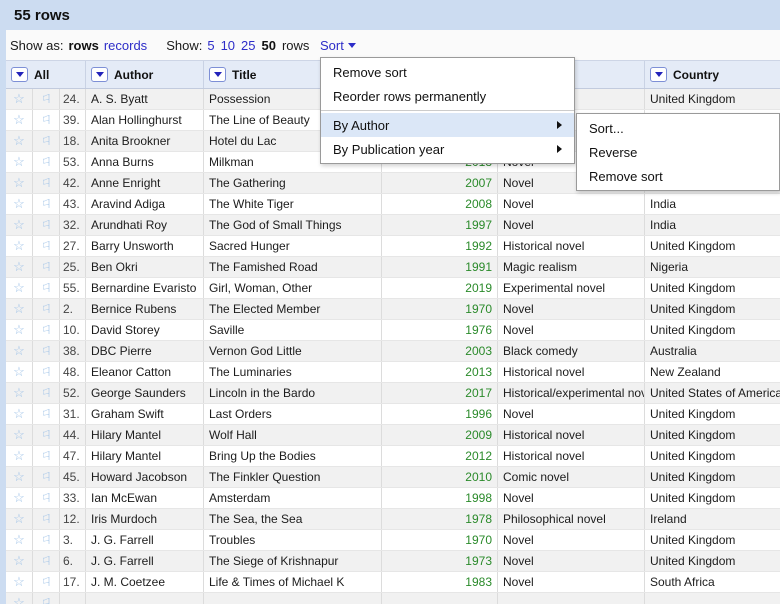 The image size is (780, 604). What do you see at coordinates (447, 149) in the screenshot?
I see `menu-item-by-publication-year: By Publication year` at bounding box center [447, 149].